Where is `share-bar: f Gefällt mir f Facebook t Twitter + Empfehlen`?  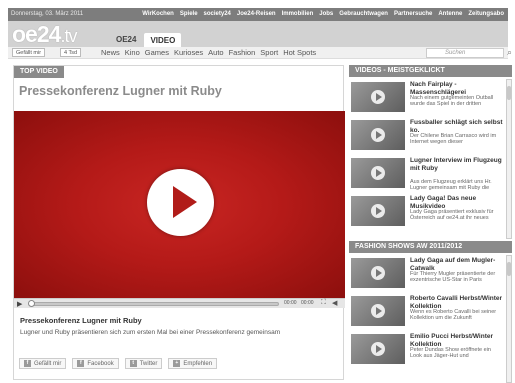 share-bar: f Gefällt mir f Facebook t Twitter + Empfehlen is located at coordinates (118, 363).